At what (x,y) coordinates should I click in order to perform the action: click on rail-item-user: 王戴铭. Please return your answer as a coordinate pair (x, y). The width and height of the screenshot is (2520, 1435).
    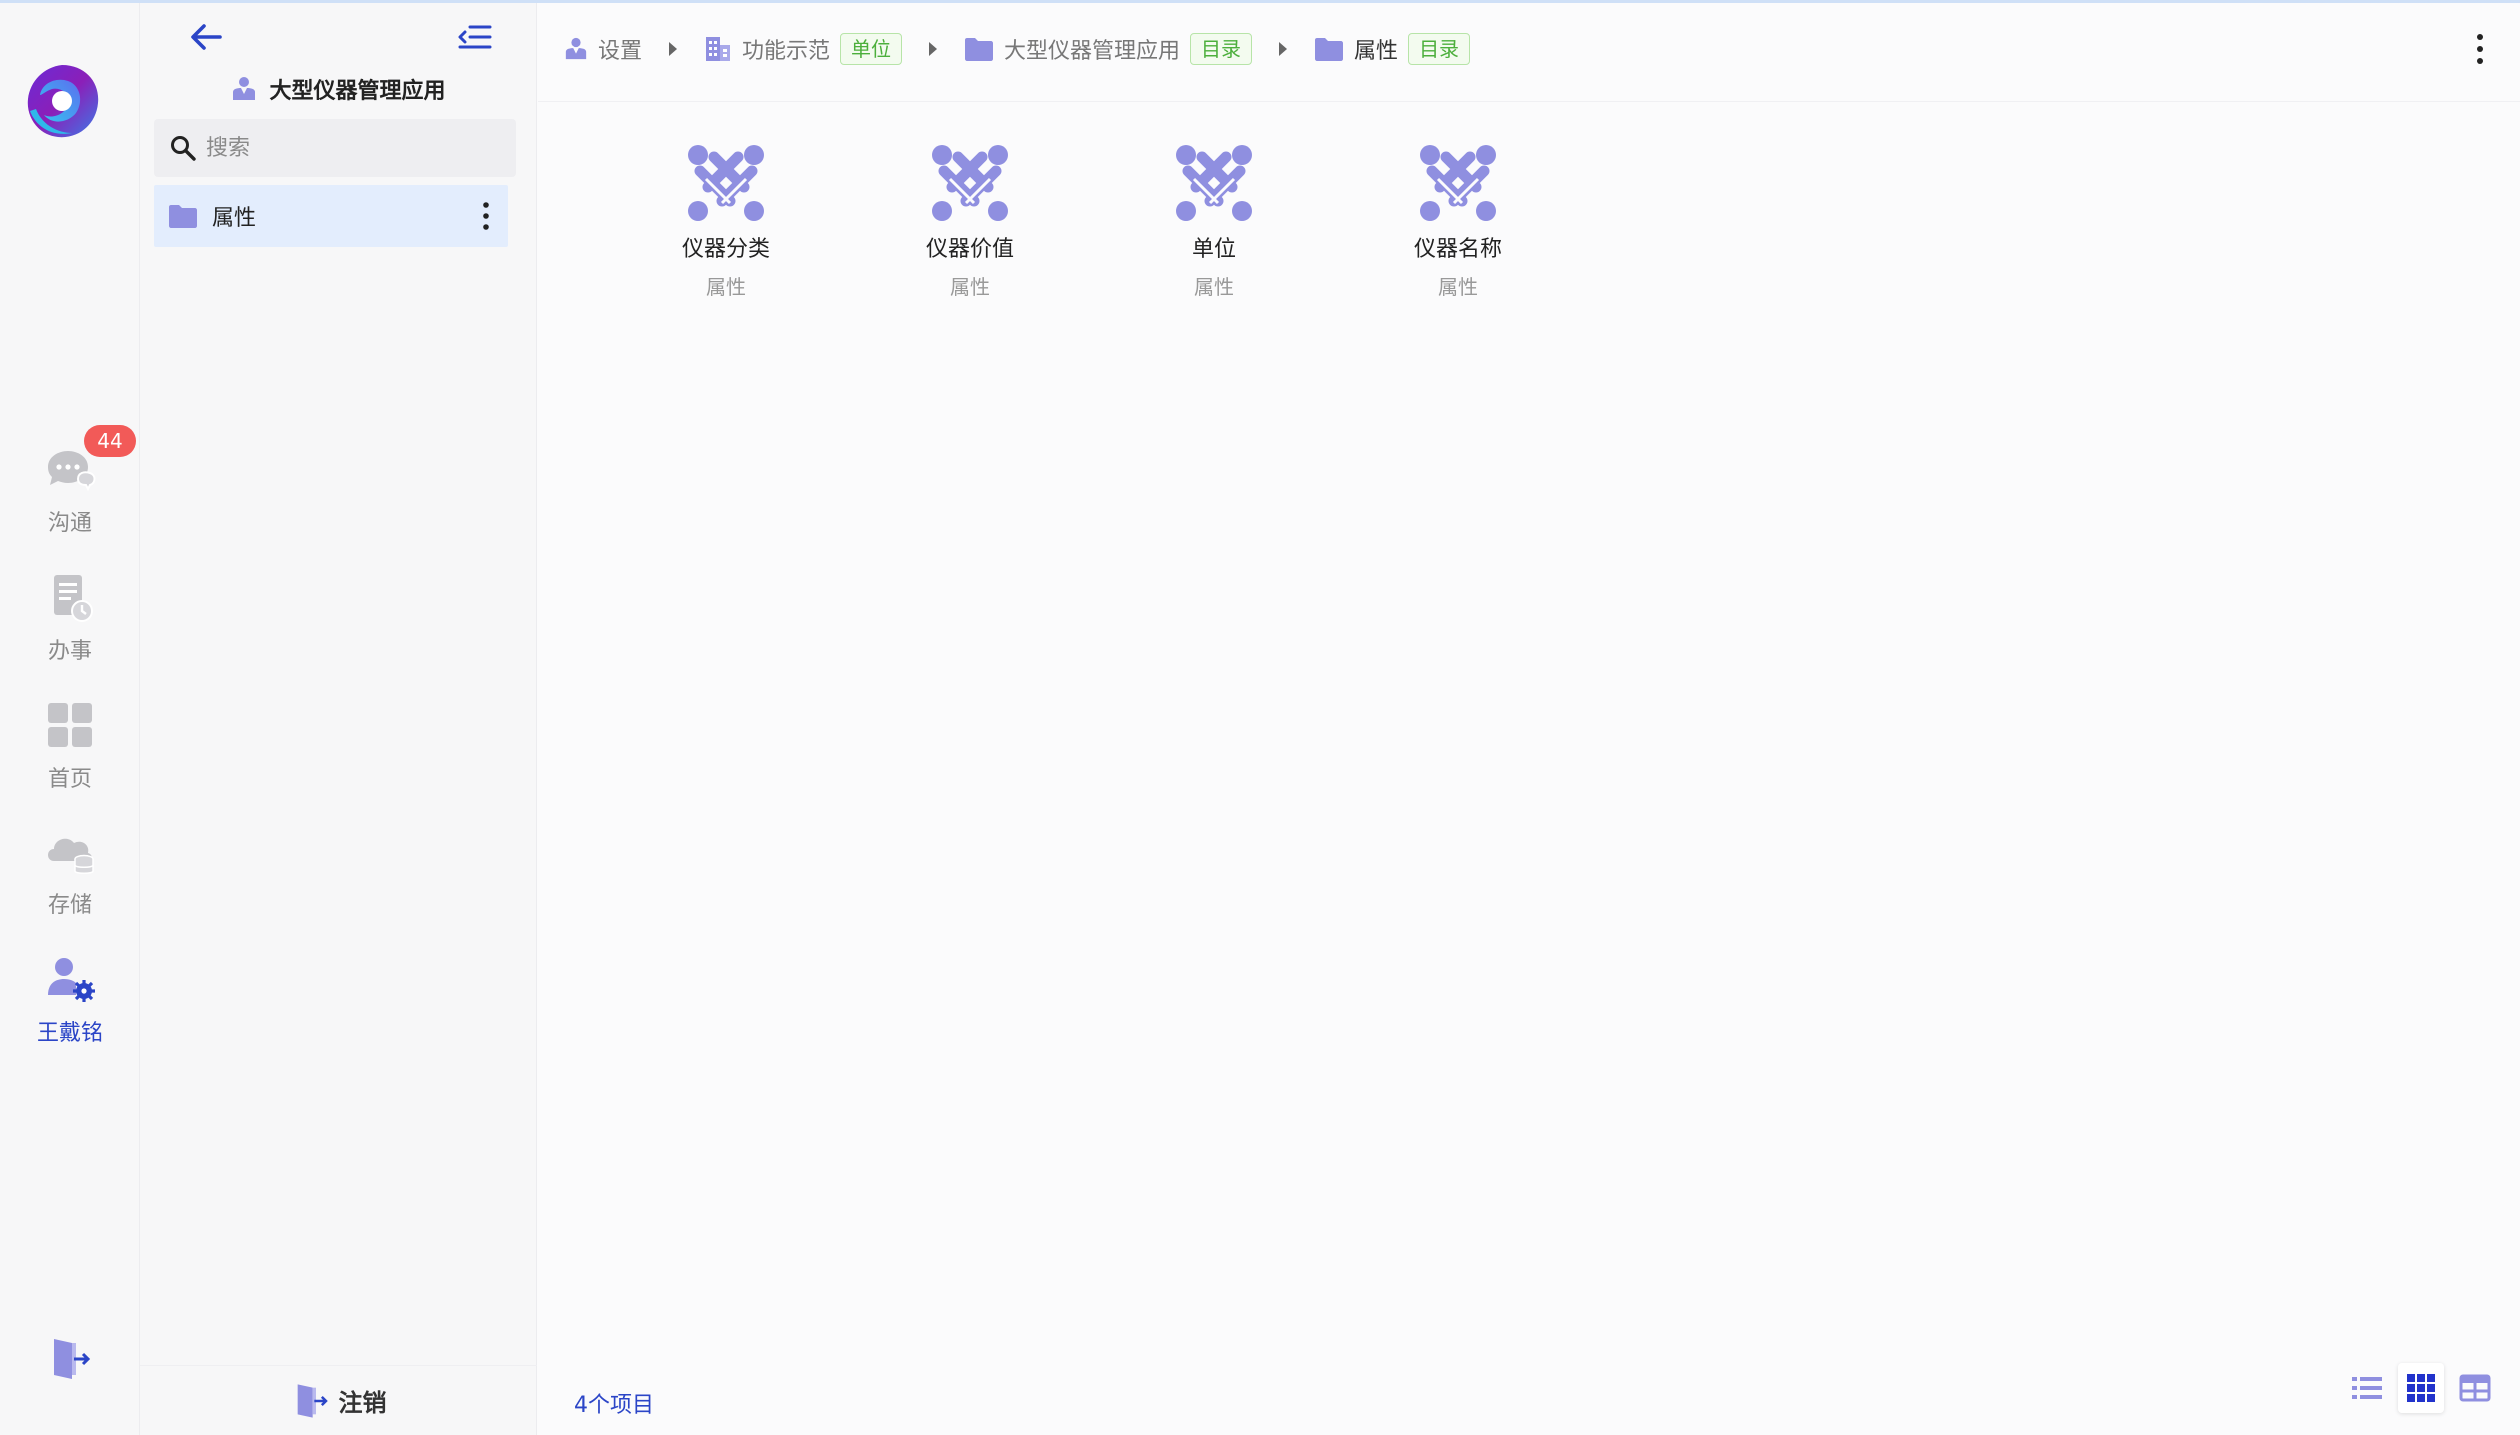
    Looking at the image, I should click on (70, 1008).